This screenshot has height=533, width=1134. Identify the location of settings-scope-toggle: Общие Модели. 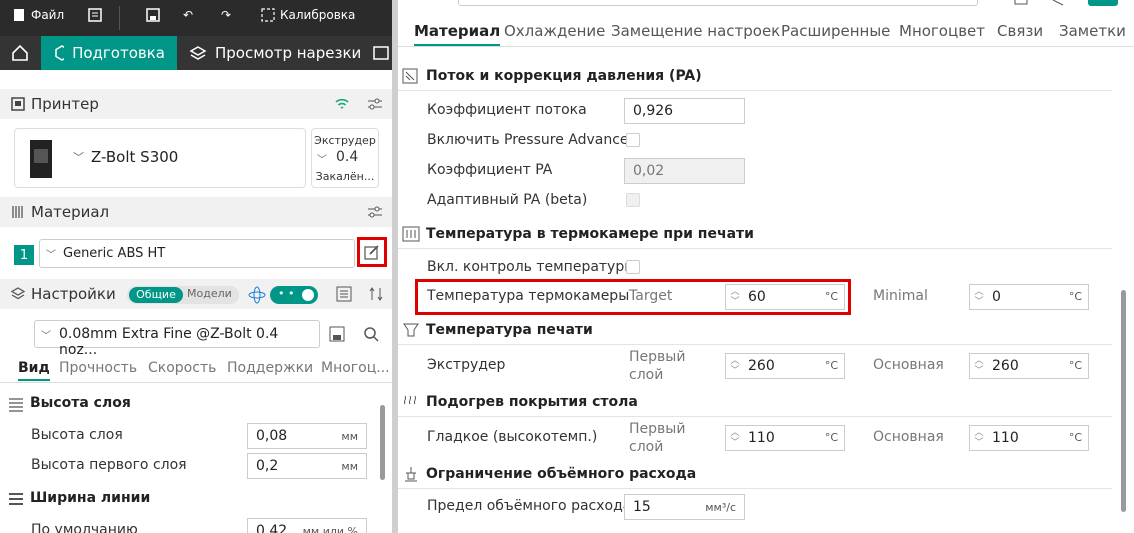
(183, 295).